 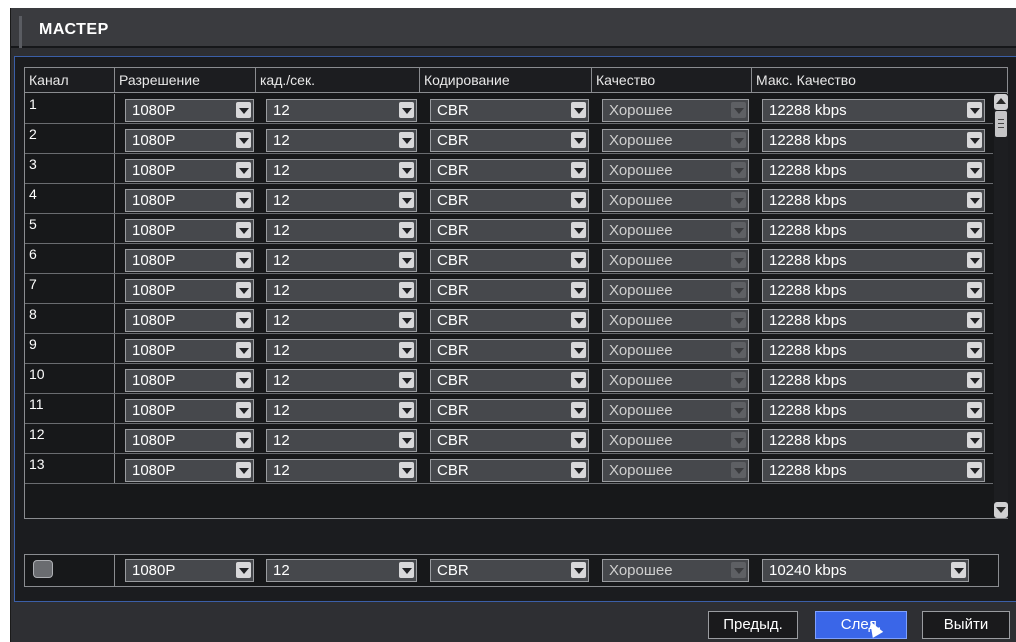 I want to click on scroll-up-arrow-icon, so click(x=1001, y=102).